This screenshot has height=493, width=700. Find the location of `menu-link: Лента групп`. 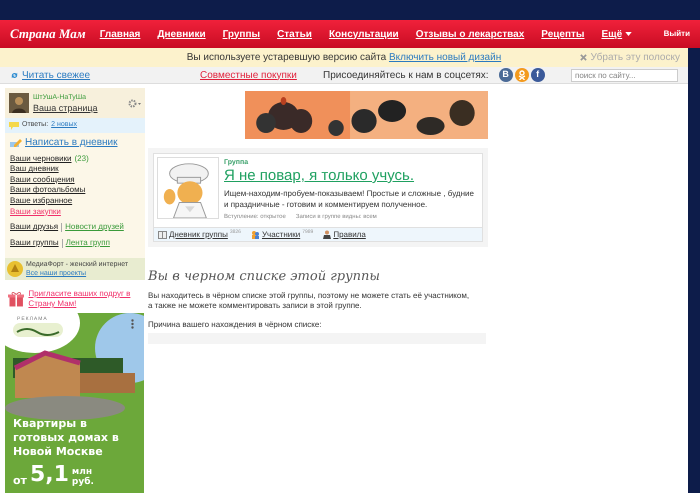

menu-link: Лента групп is located at coordinates (88, 243).